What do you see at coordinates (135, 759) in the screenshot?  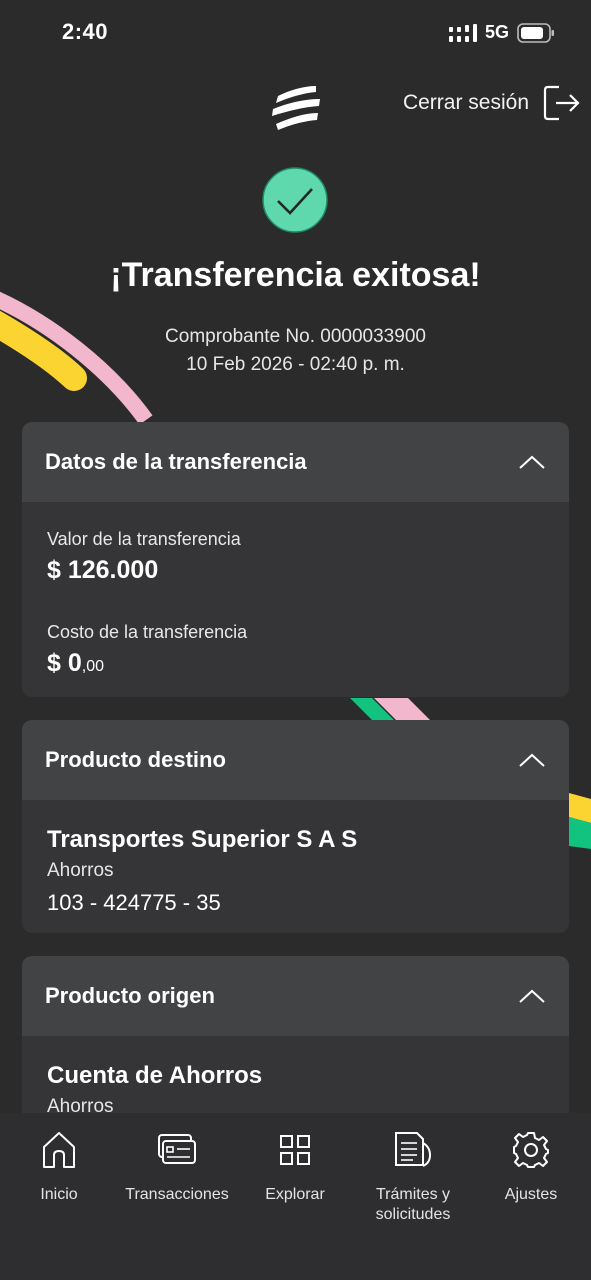 I see `destination-product-title: Producto destino` at bounding box center [135, 759].